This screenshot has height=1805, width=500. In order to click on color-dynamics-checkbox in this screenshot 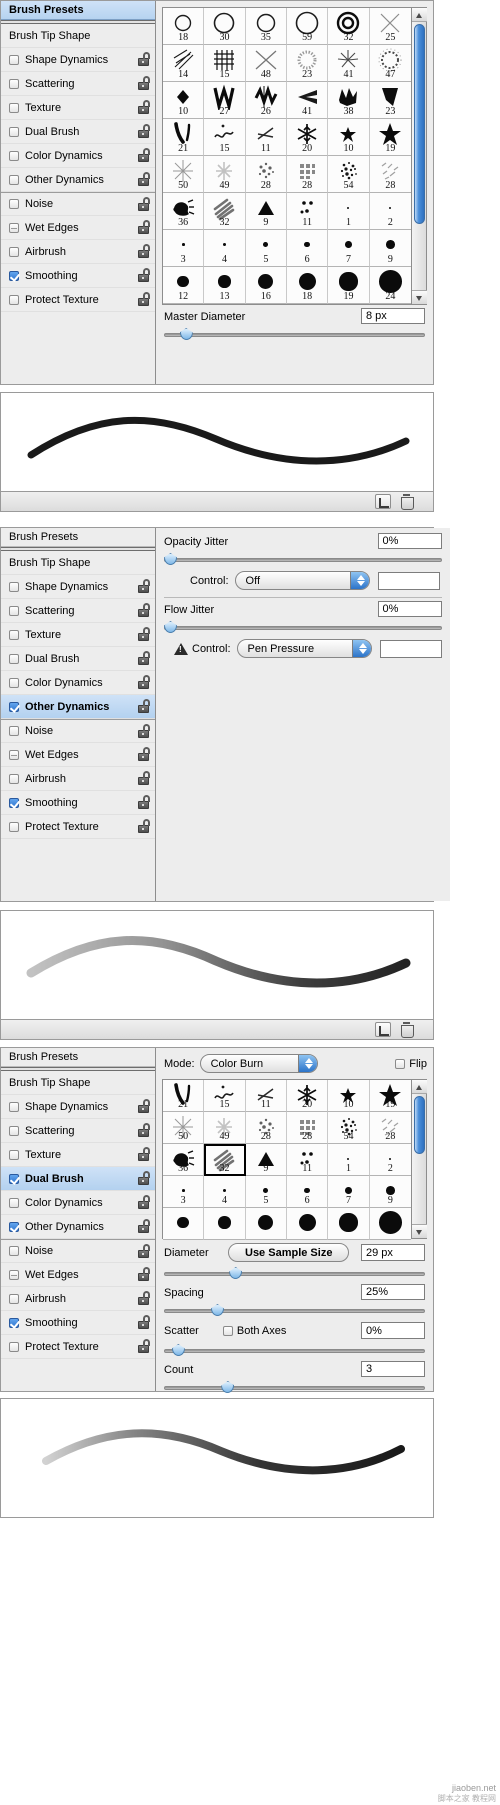, I will do `click(14, 155)`.